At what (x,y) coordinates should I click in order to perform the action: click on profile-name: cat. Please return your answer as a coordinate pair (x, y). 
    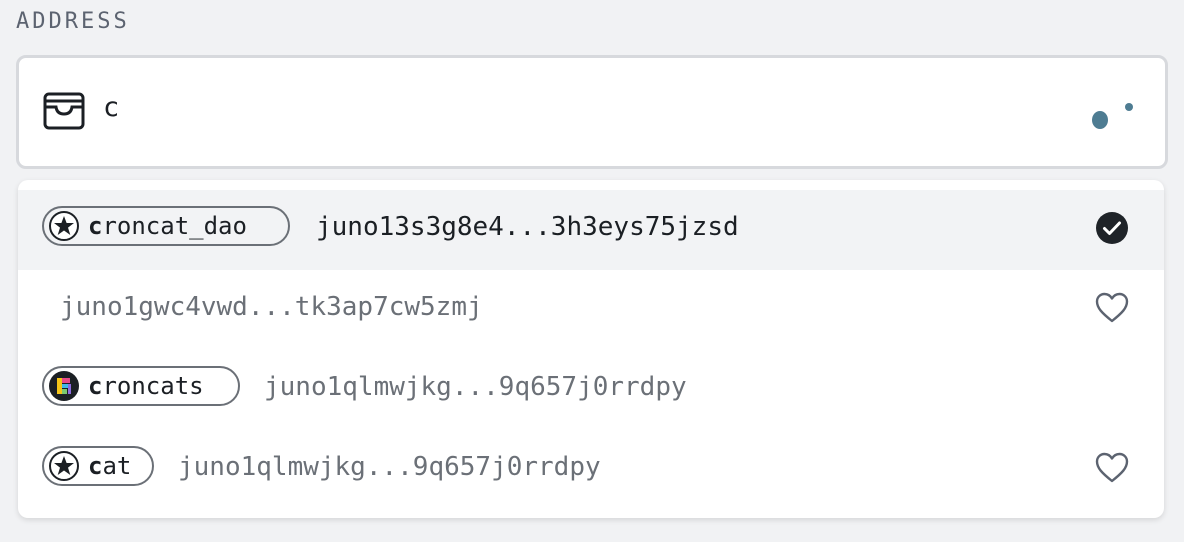
    Looking at the image, I should click on (110, 466).